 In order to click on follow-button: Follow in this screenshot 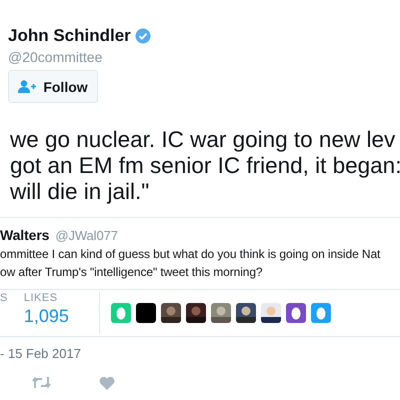, I will do `click(53, 86)`.